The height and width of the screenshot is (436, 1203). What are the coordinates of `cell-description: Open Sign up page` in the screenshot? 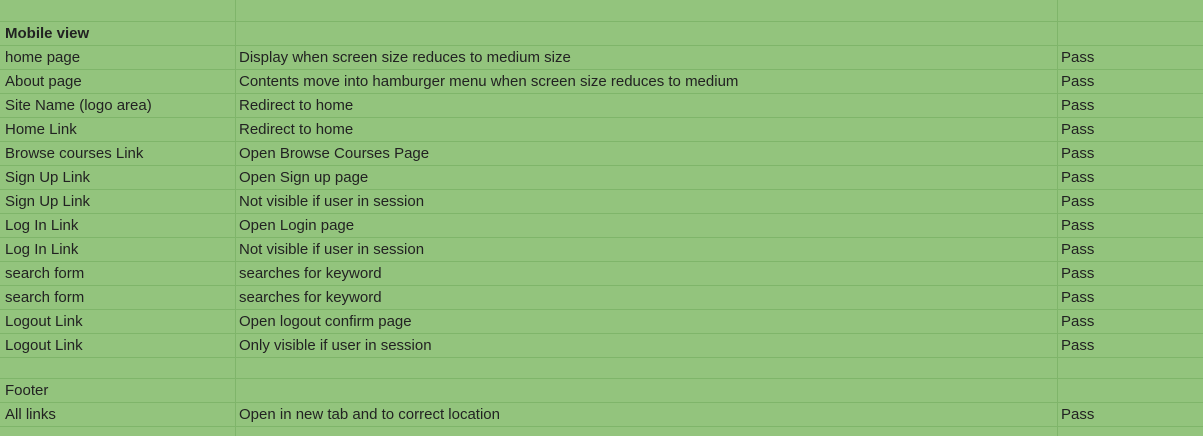 It's located at (647, 177).